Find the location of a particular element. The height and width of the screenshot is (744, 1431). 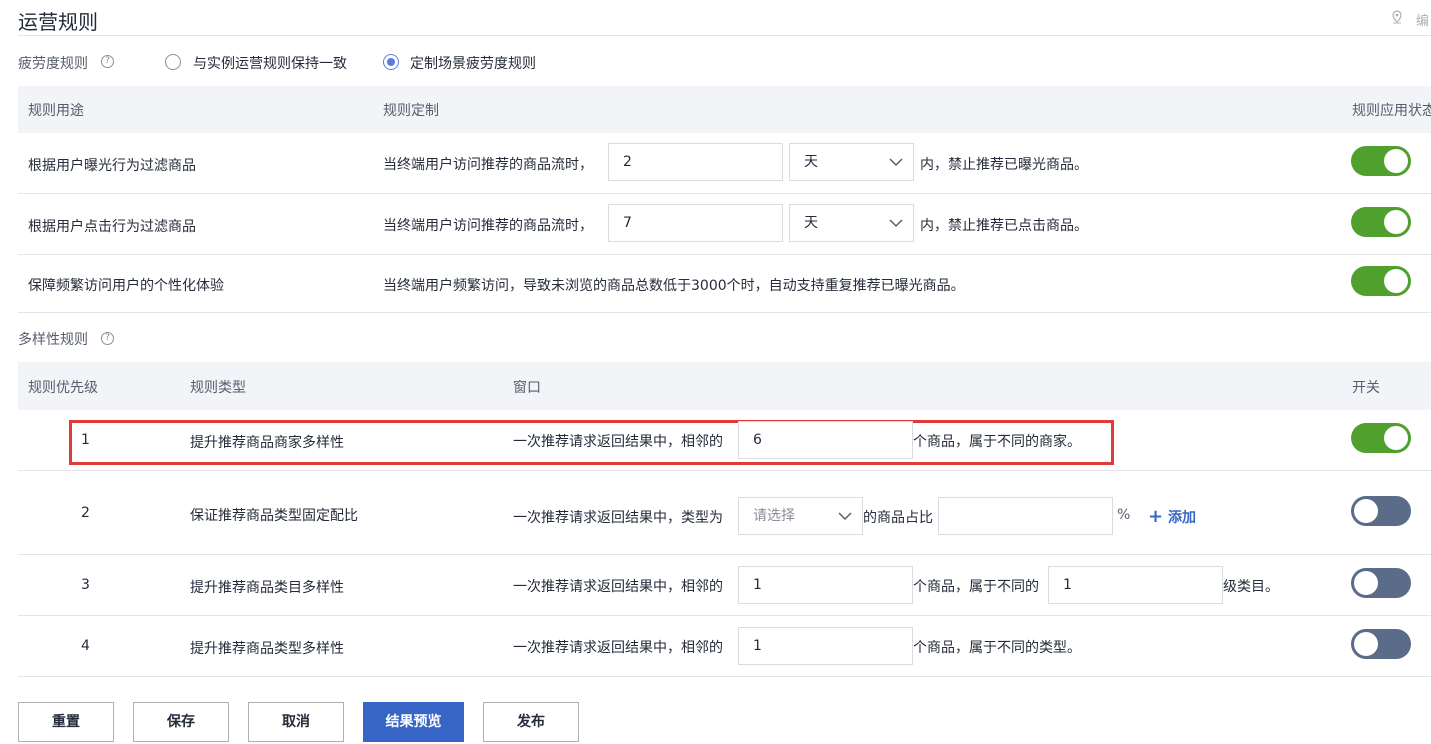

percent-sign: % is located at coordinates (1124, 515).